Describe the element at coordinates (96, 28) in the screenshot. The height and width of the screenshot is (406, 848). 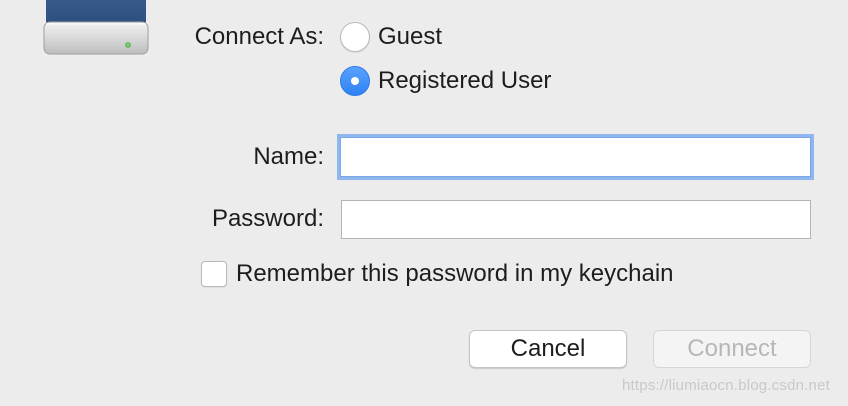
I see `external-drive-icon` at that location.